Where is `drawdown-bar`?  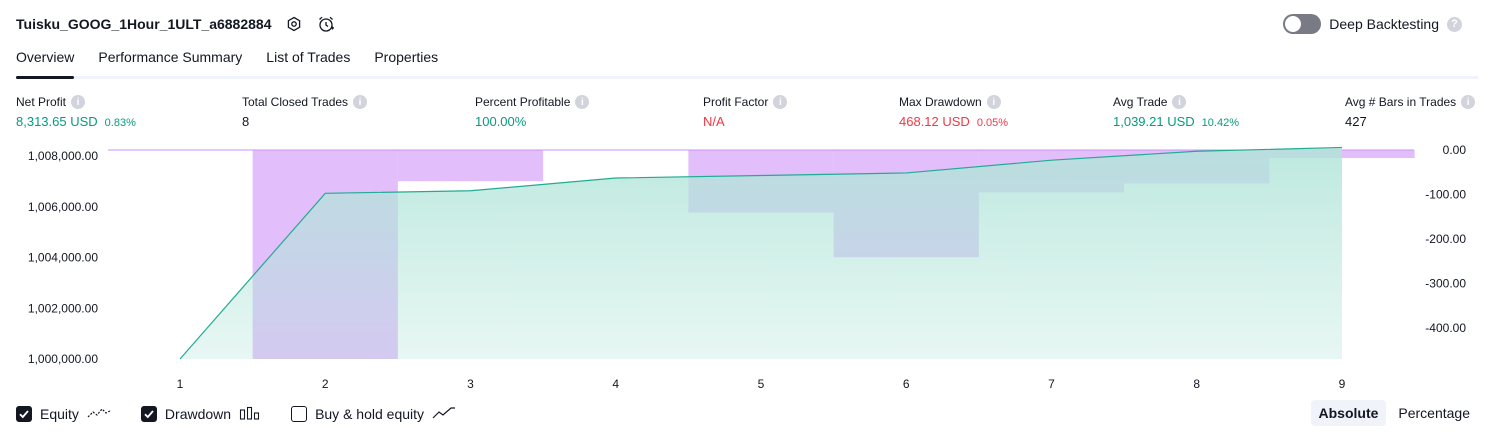
drawdown-bar is located at coordinates (470, 166).